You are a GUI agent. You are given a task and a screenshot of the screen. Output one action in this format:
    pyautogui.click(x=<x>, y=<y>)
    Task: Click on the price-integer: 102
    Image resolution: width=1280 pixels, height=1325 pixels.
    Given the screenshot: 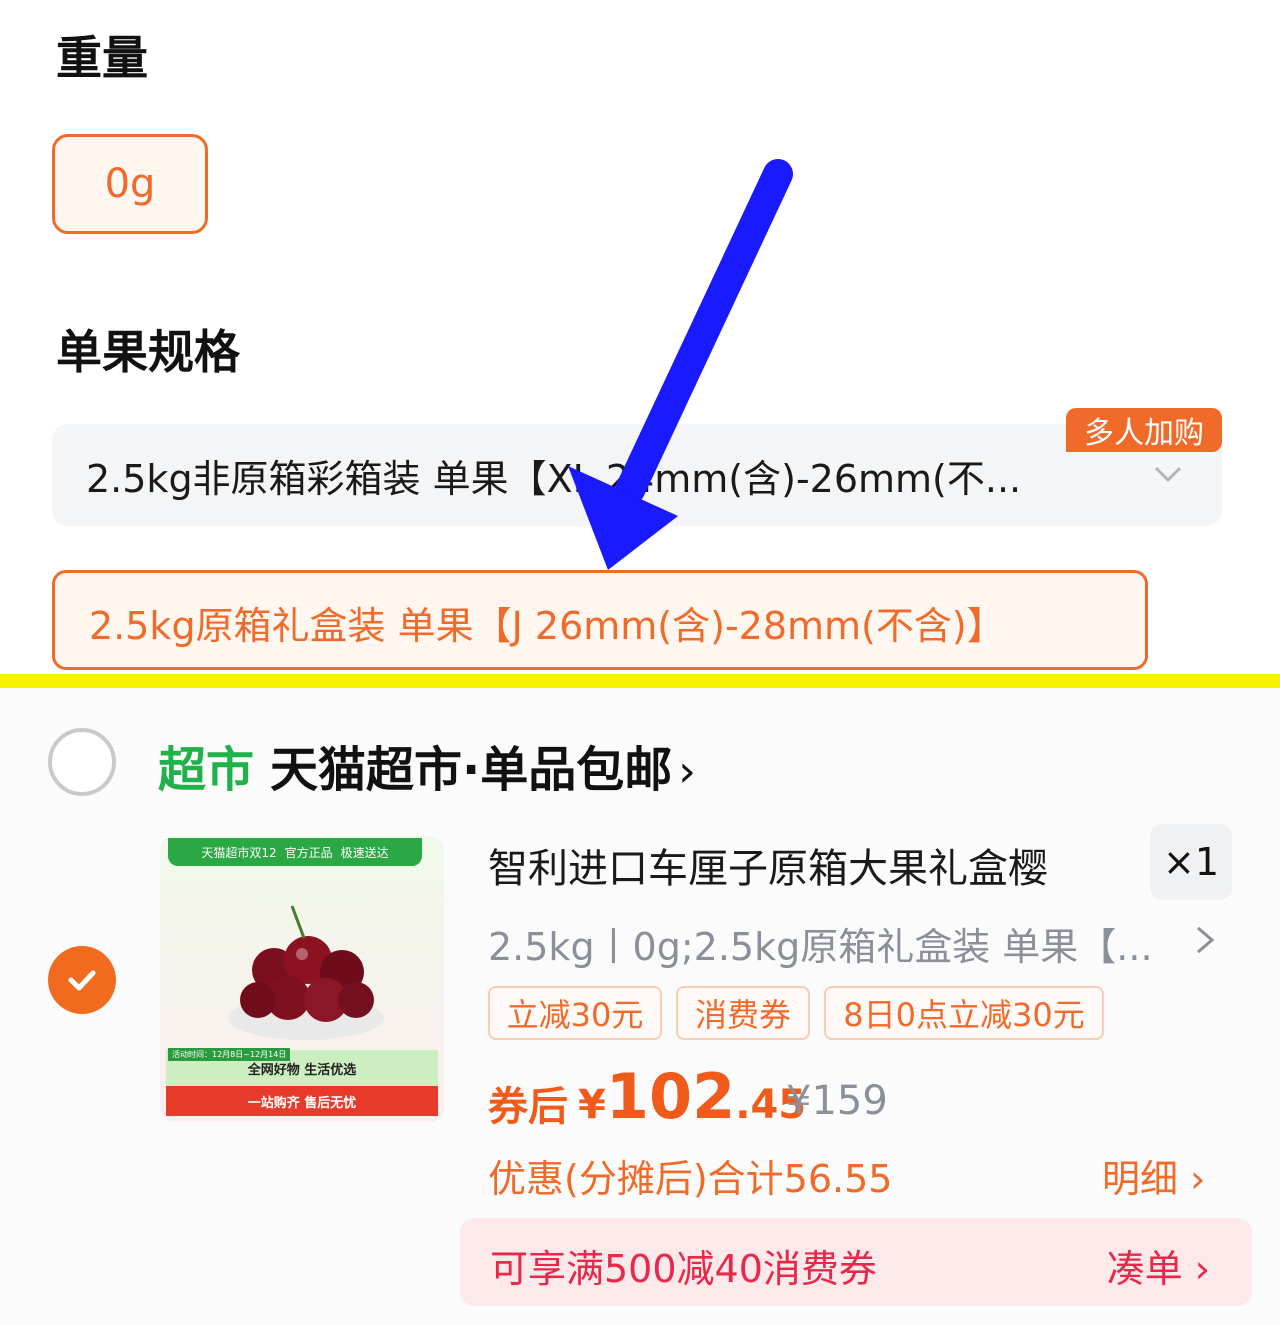 What is the action you would take?
    pyautogui.click(x=670, y=1096)
    